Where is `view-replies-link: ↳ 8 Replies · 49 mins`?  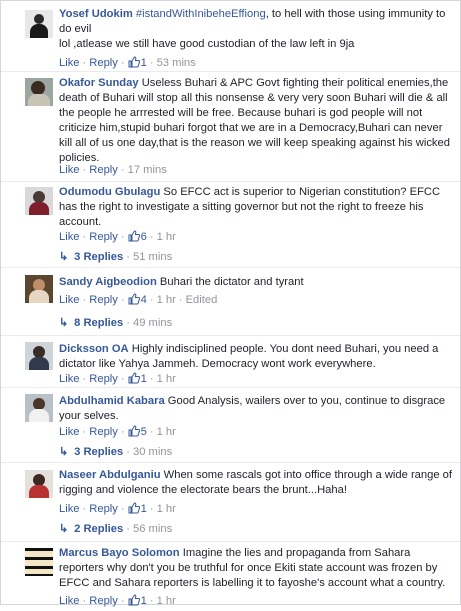
view-replies-link: ↳ 8 Replies · 49 mins is located at coordinates (115, 323).